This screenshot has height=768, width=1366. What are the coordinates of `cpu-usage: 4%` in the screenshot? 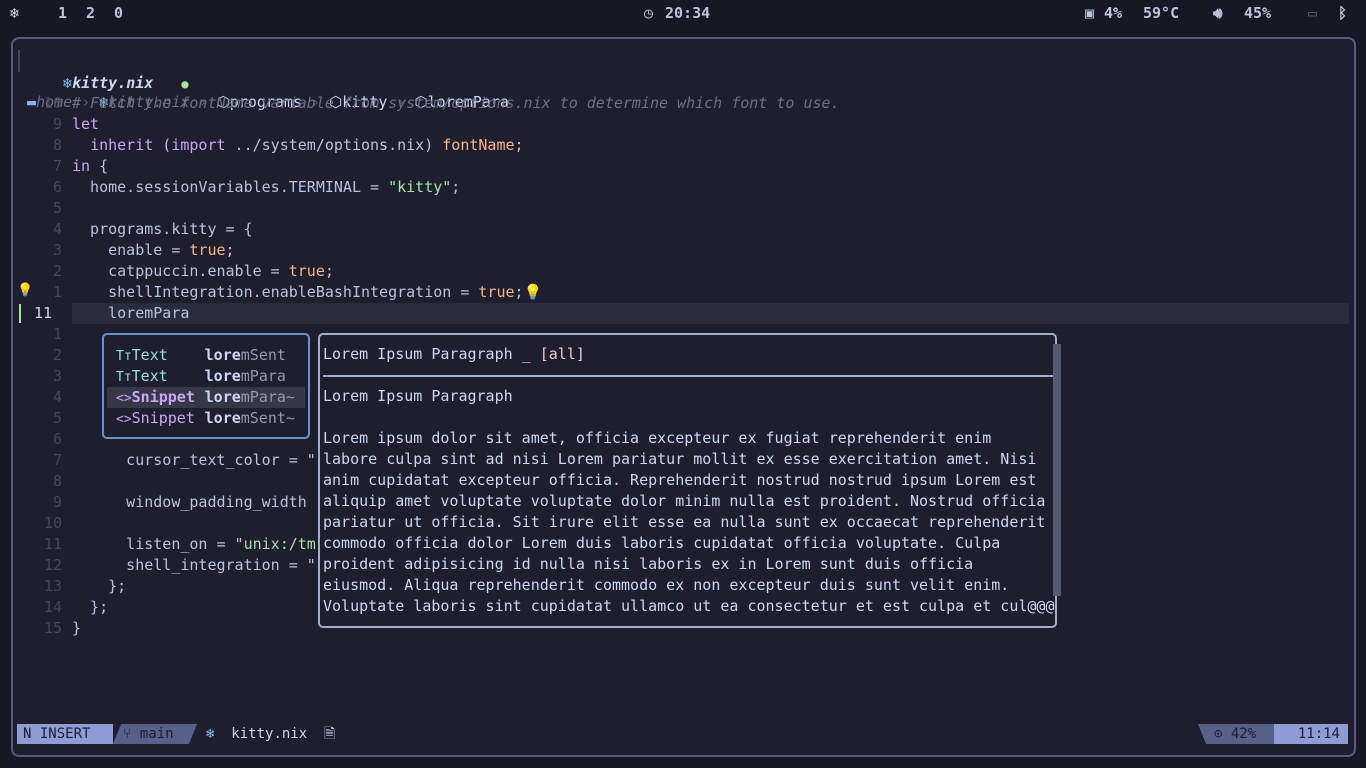 It's located at (1113, 13).